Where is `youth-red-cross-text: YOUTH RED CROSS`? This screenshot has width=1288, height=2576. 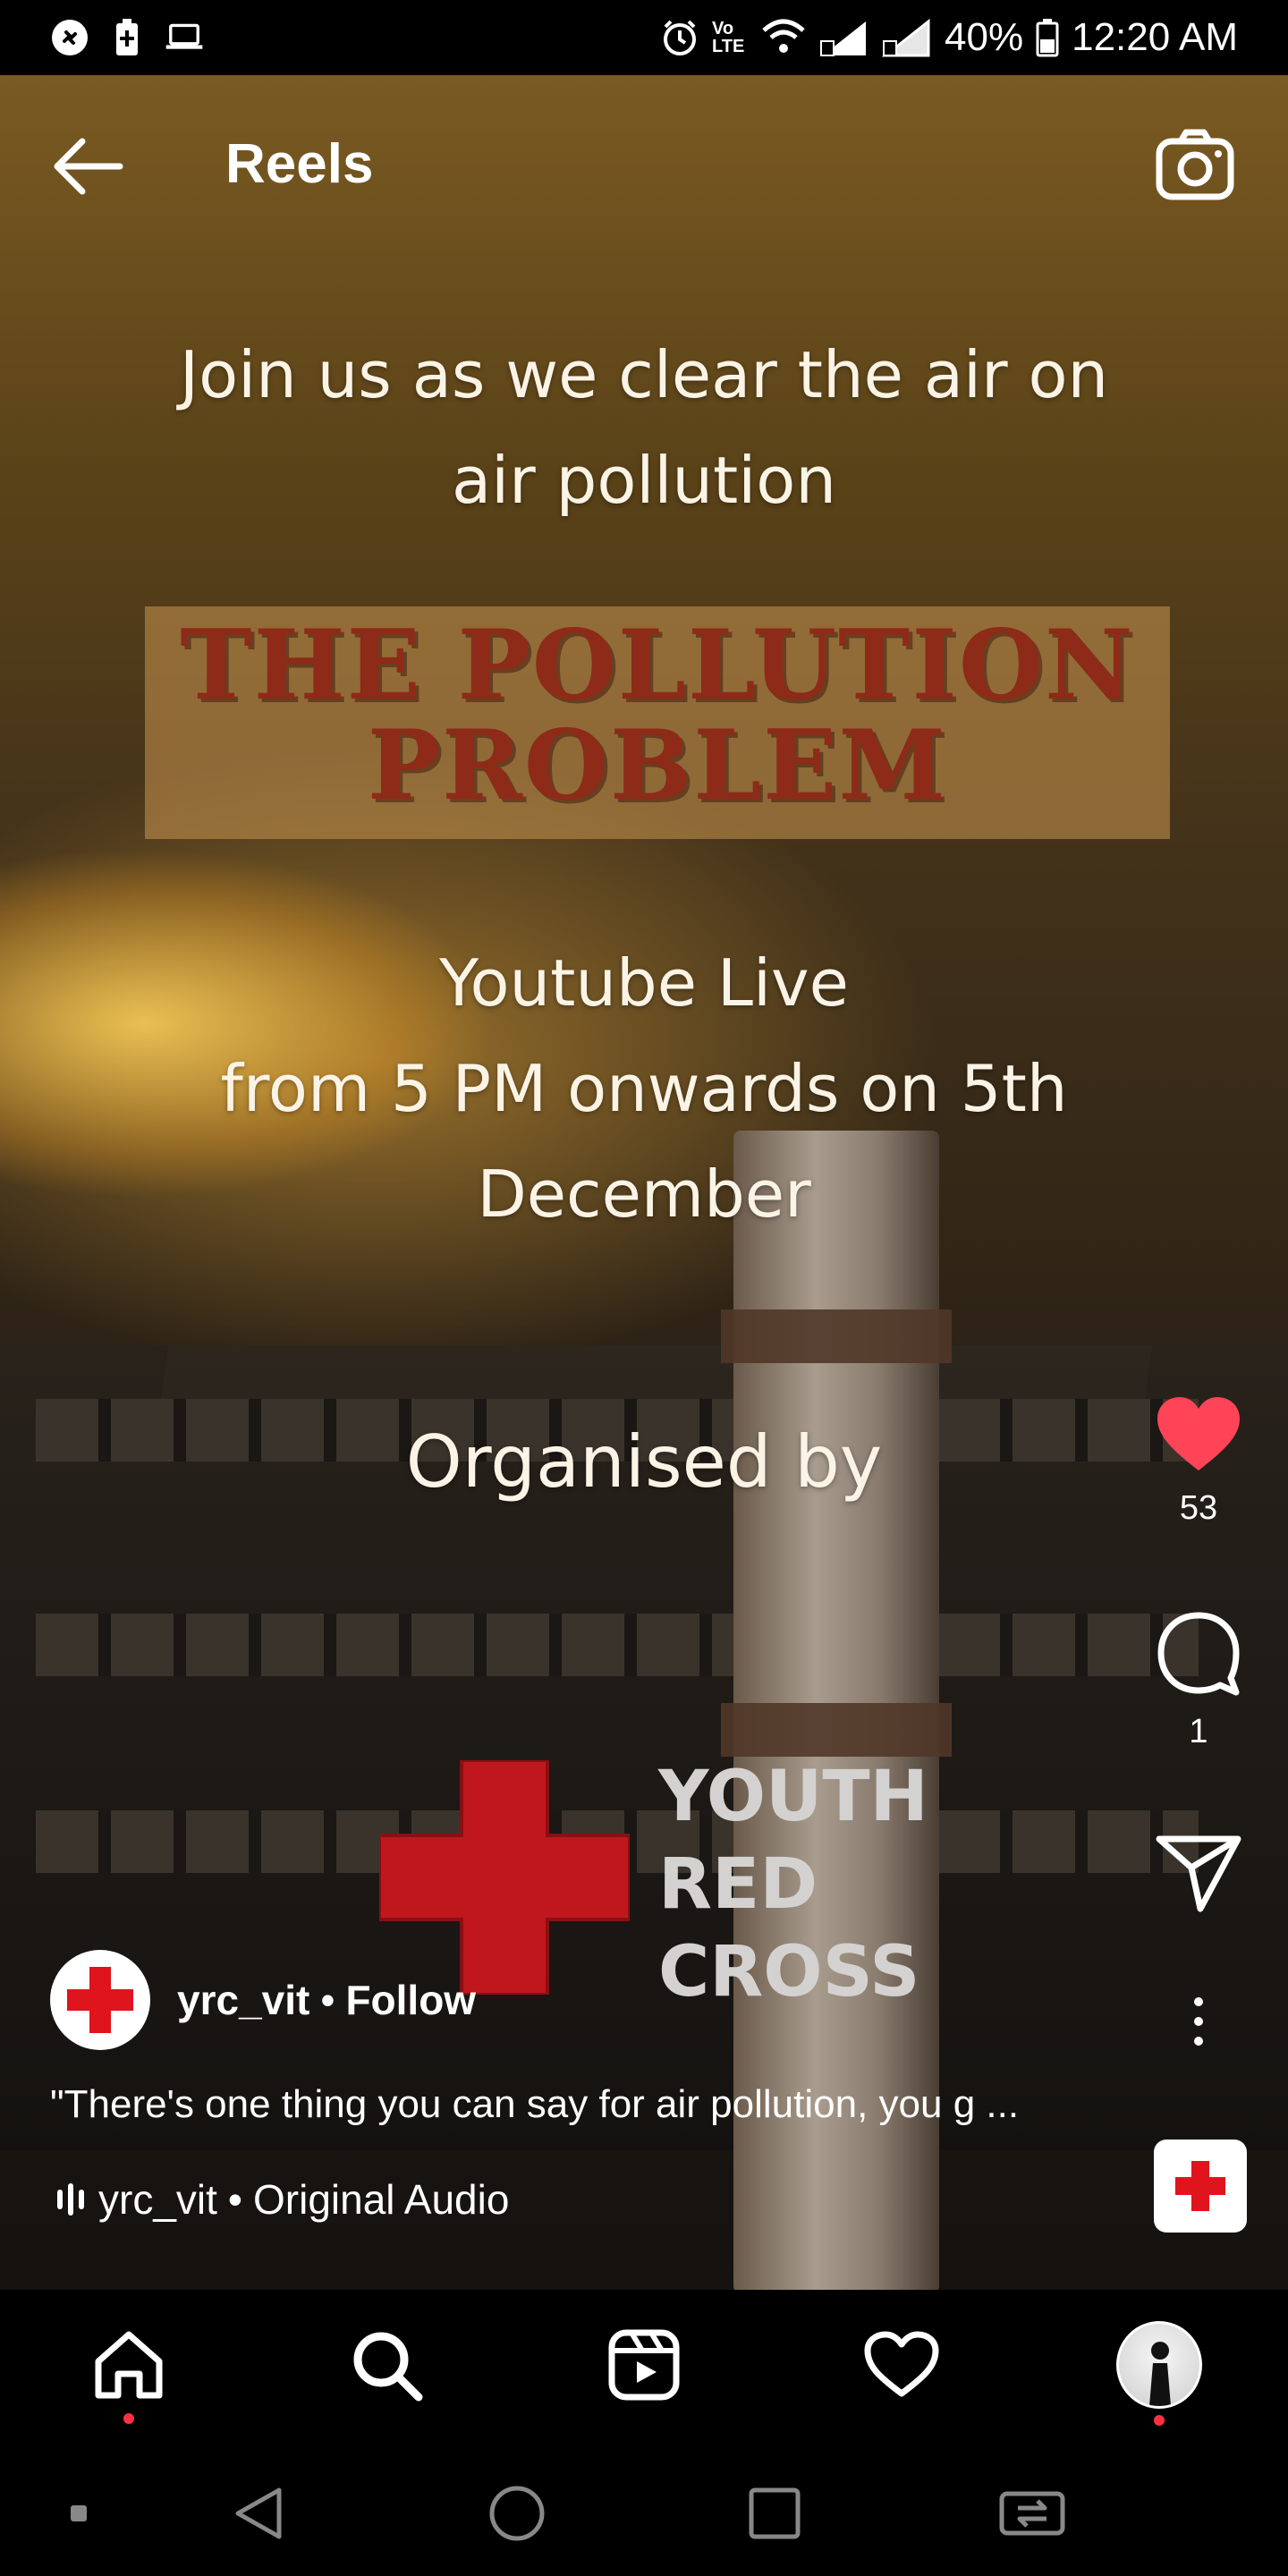
youth-red-cross-text: YOUTH RED CROSS is located at coordinates (793, 1884).